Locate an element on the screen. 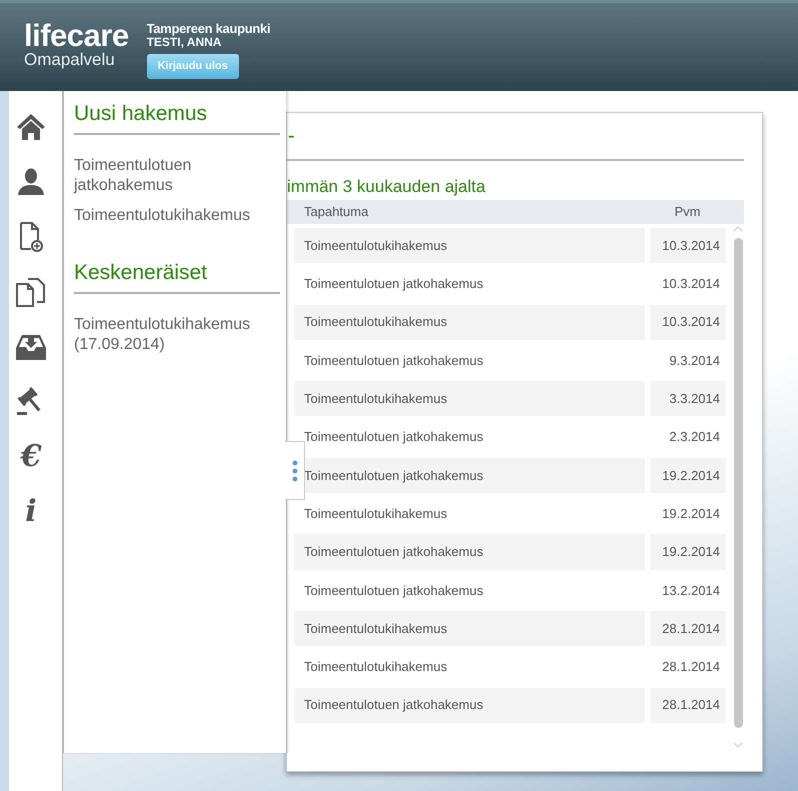 The width and height of the screenshot is (798, 791). card-heading: - is located at coordinates (291, 136).